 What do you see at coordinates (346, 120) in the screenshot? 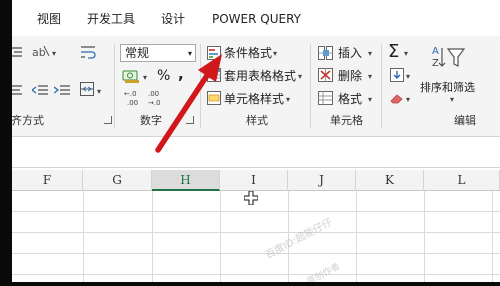
I see `cells-group-label: 单元格` at bounding box center [346, 120].